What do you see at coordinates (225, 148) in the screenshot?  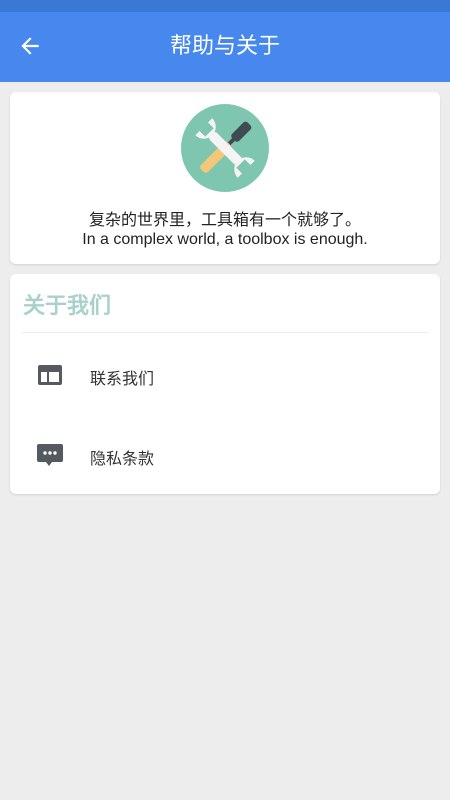 I see `tools-icon` at bounding box center [225, 148].